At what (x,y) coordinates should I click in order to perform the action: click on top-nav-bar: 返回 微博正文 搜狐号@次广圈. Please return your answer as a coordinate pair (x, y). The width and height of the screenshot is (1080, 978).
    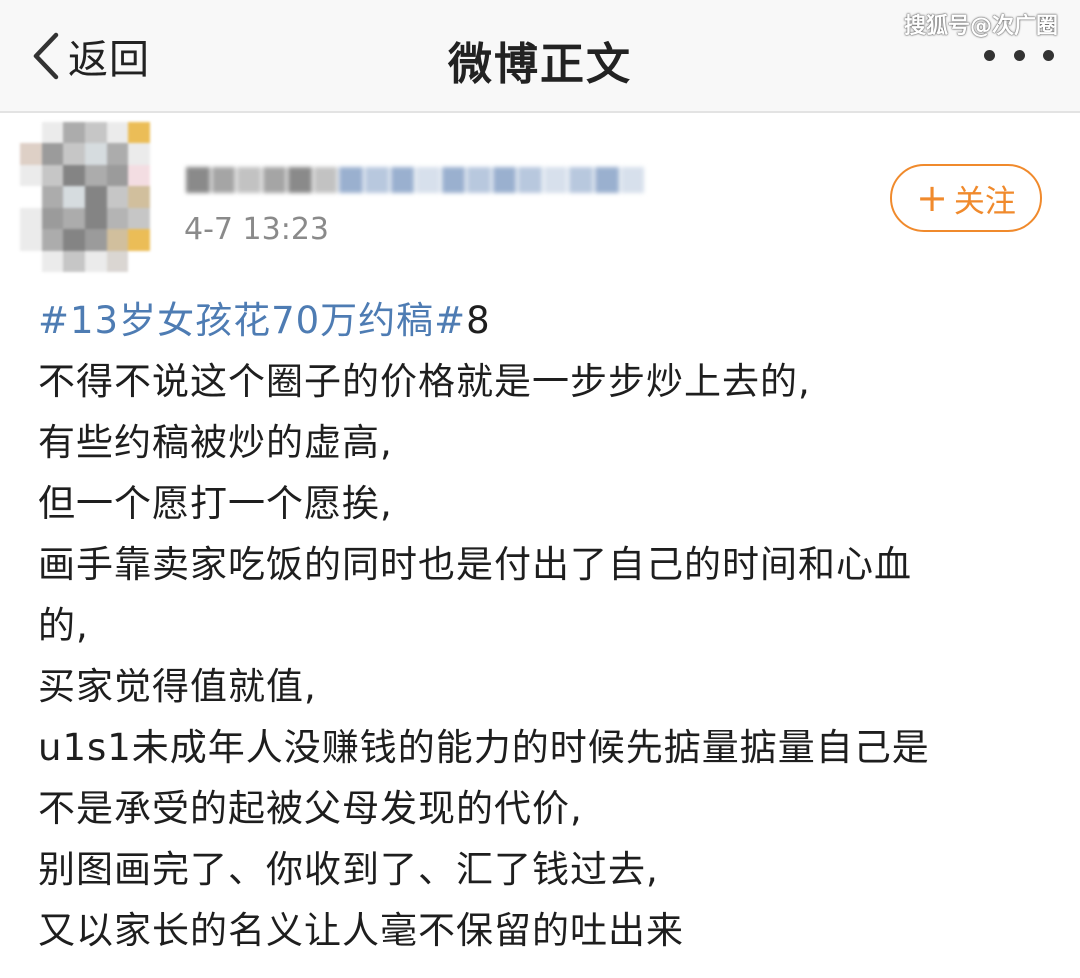
    Looking at the image, I should click on (540, 56).